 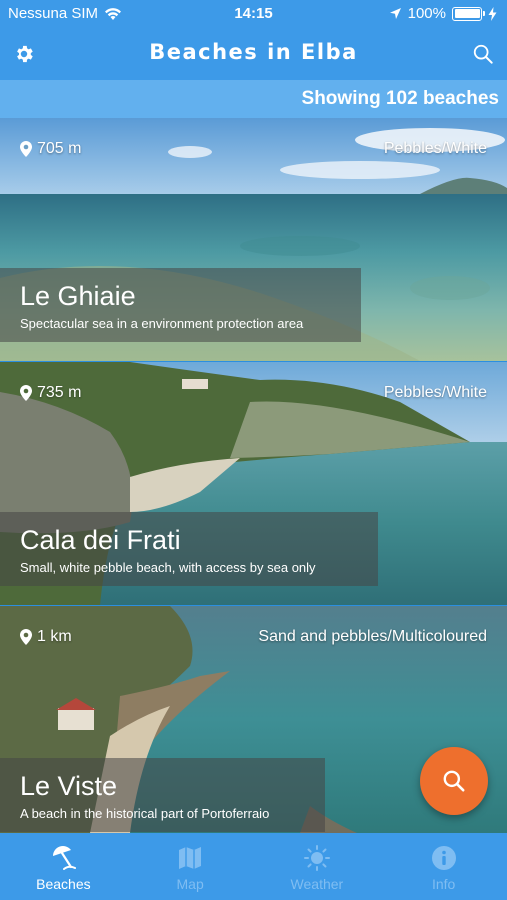 What do you see at coordinates (443, 858) in the screenshot?
I see `info-icon` at bounding box center [443, 858].